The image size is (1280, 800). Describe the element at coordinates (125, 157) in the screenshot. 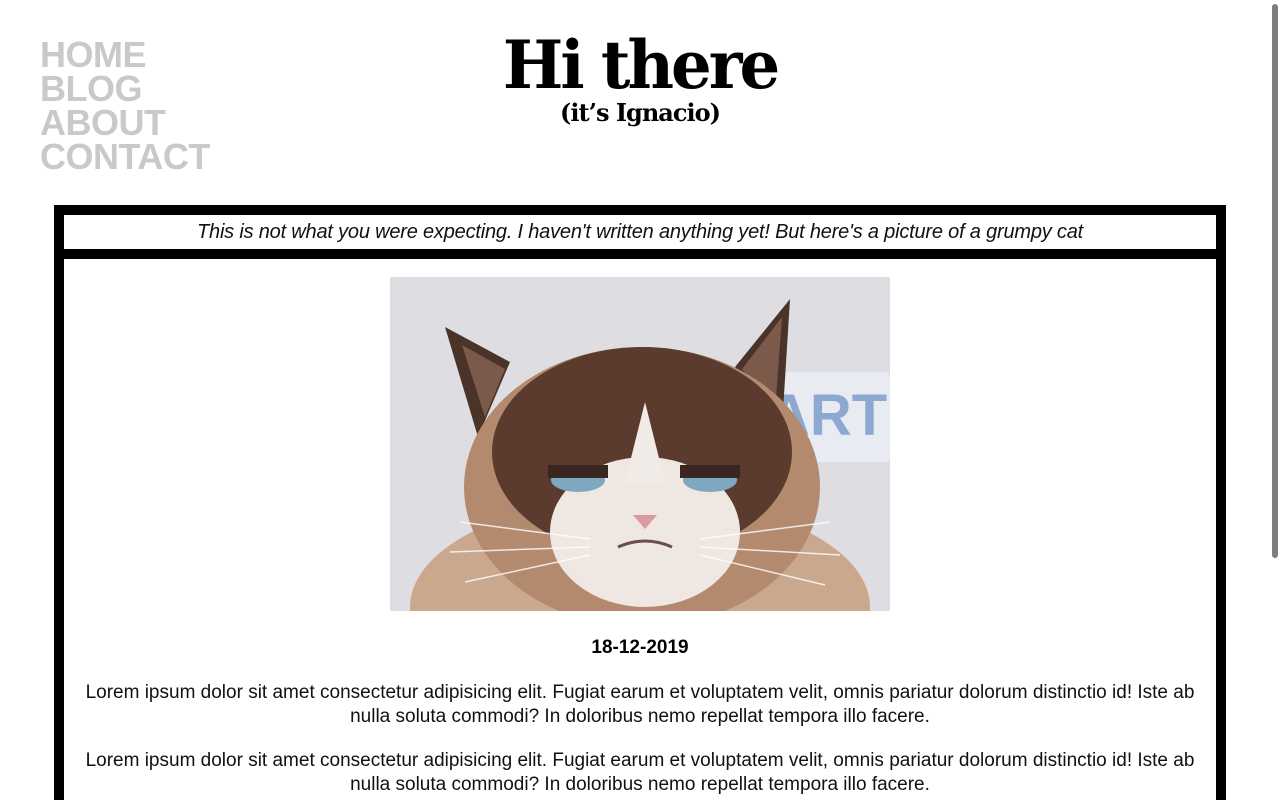

I see `nav-contact-link: CONTACT` at that location.